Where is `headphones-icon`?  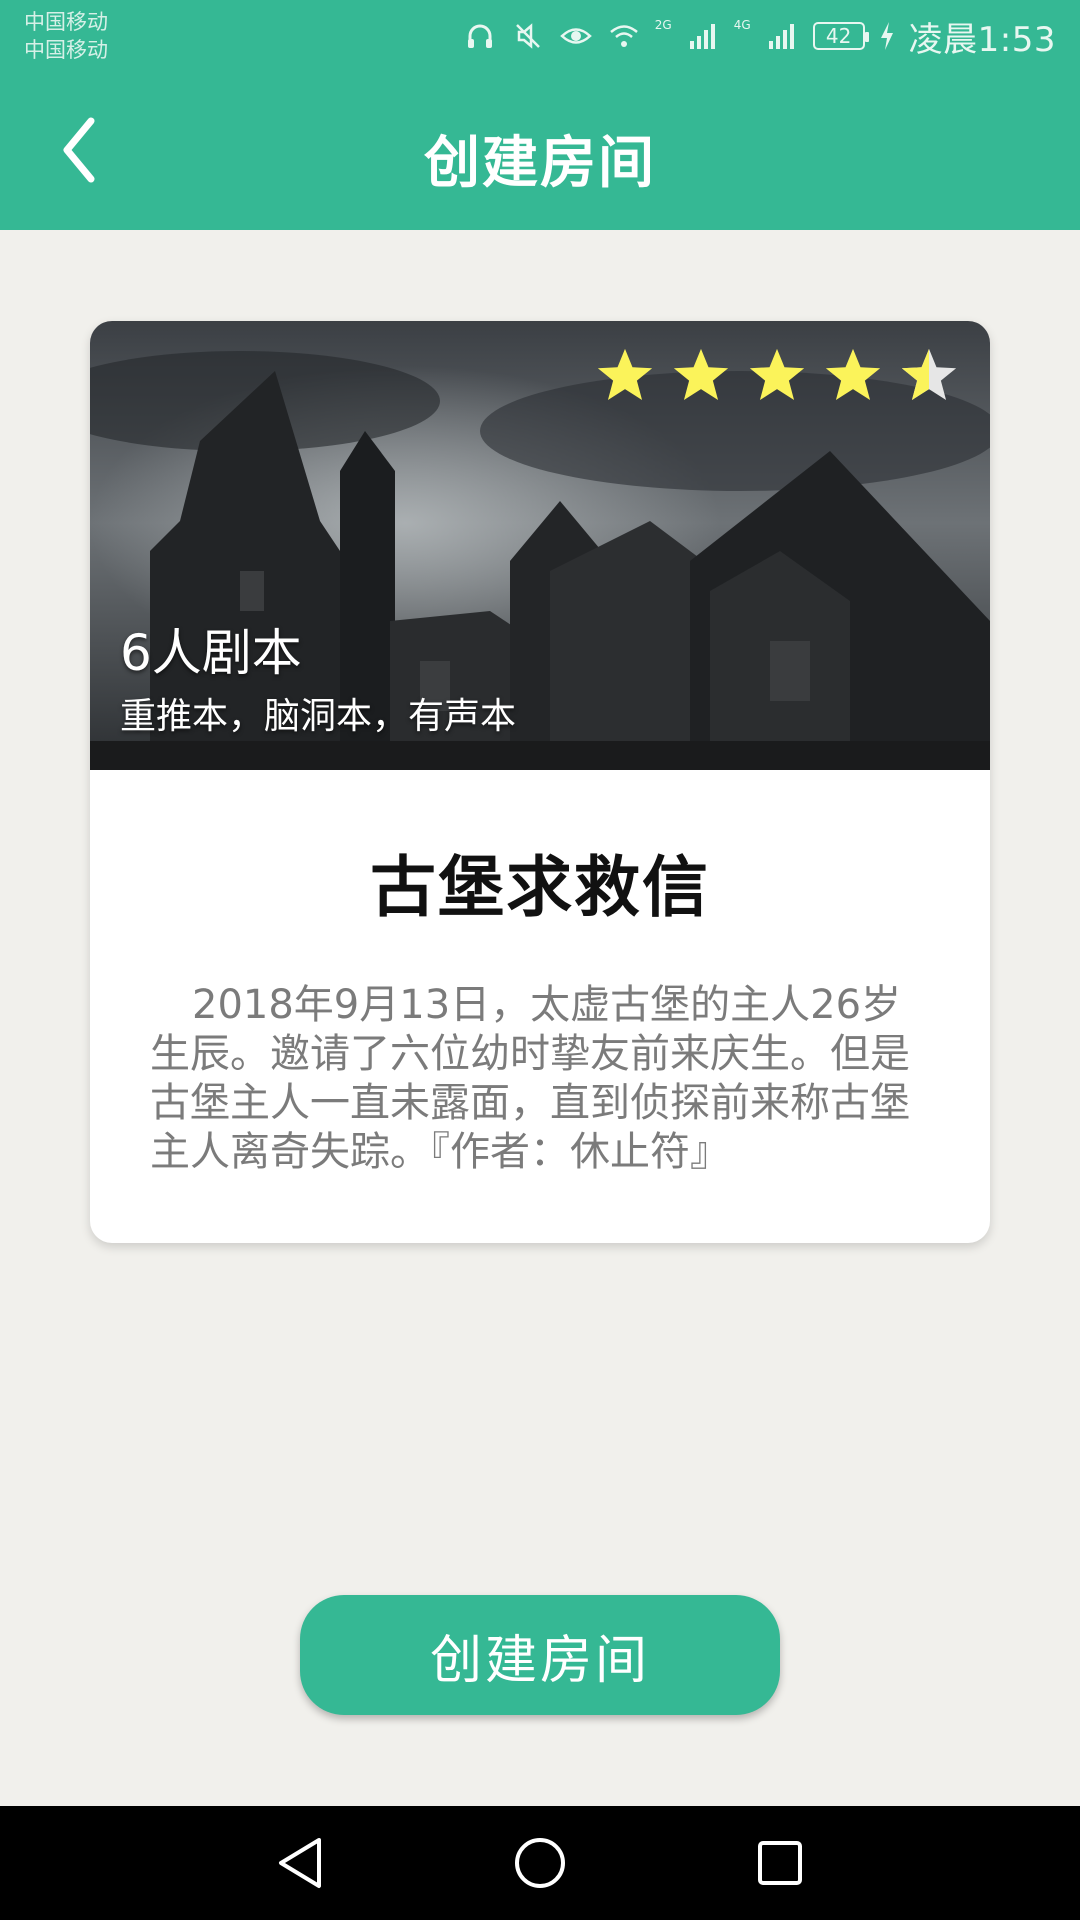
headphones-icon is located at coordinates (480, 36).